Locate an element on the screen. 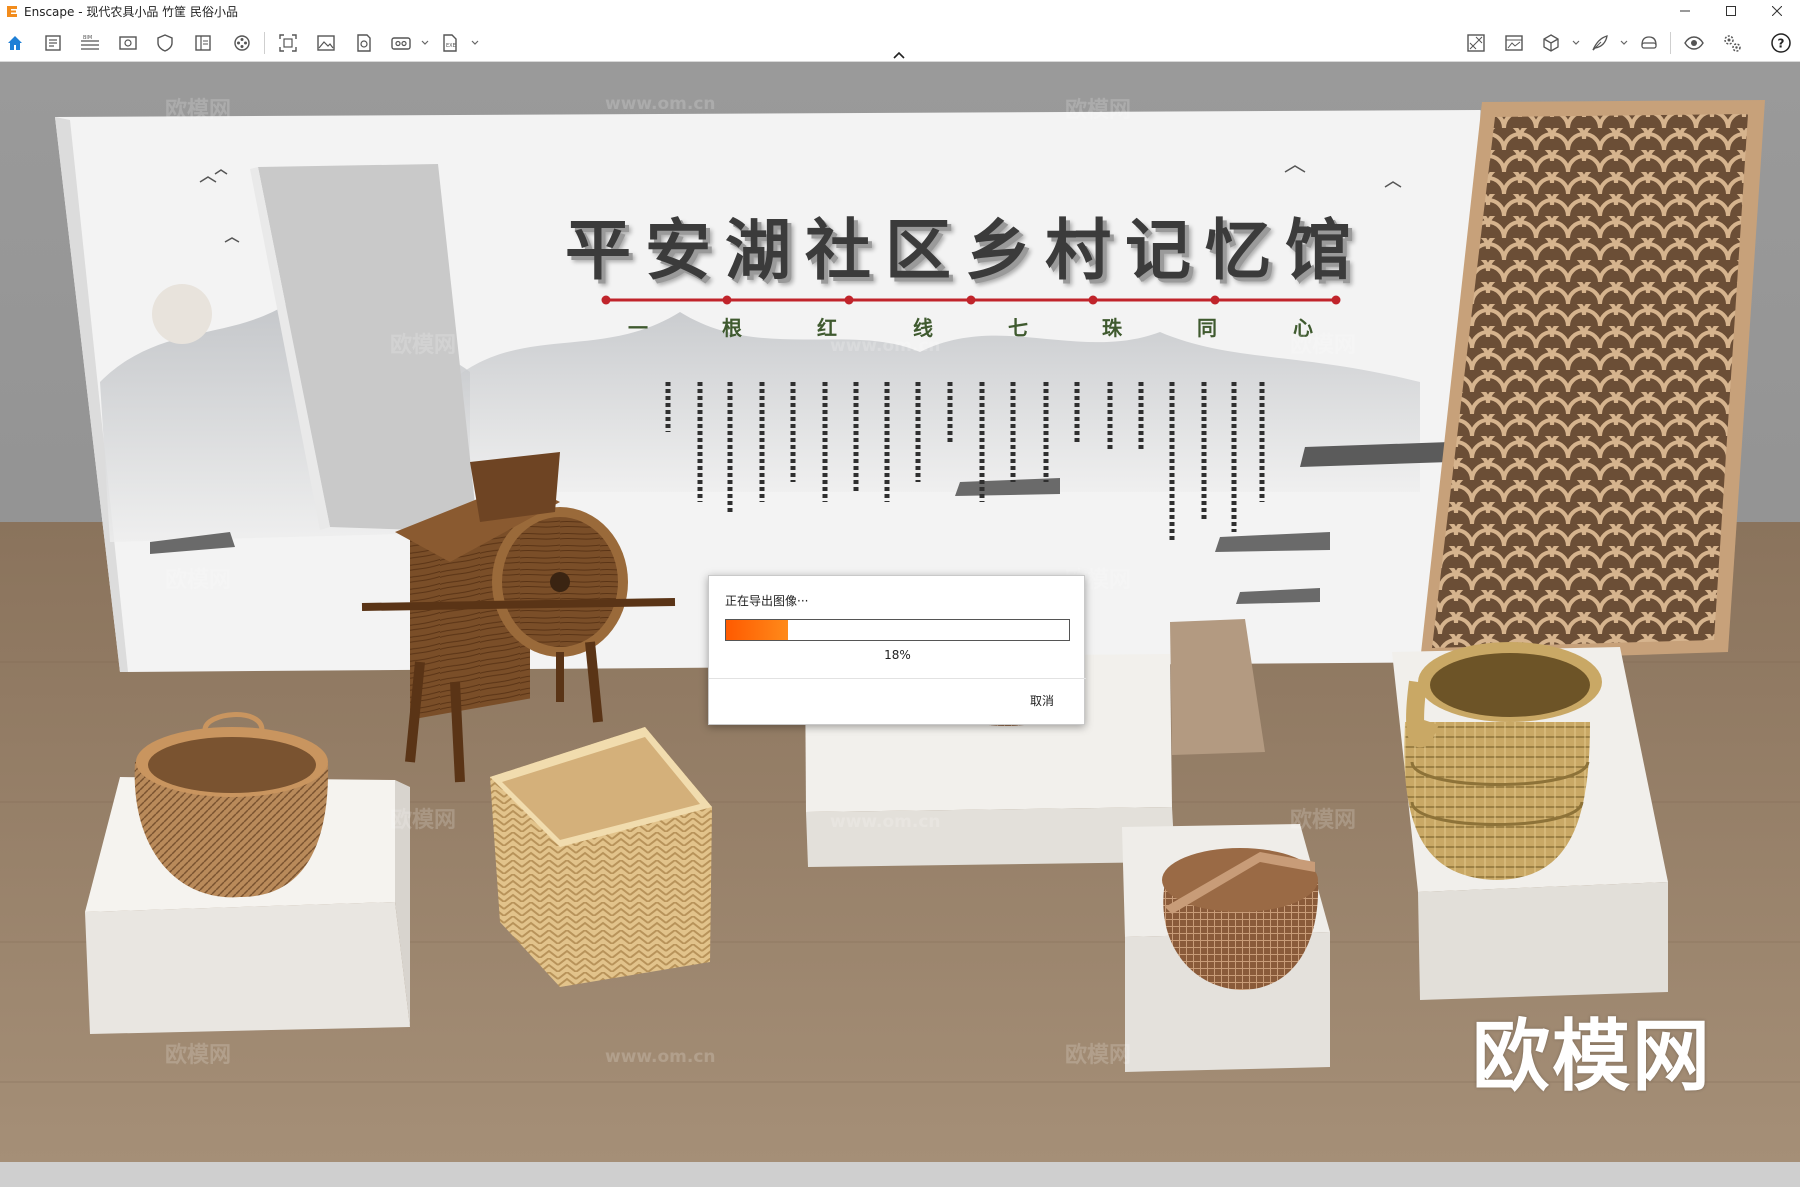  general-settings-icon is located at coordinates (1732, 43).